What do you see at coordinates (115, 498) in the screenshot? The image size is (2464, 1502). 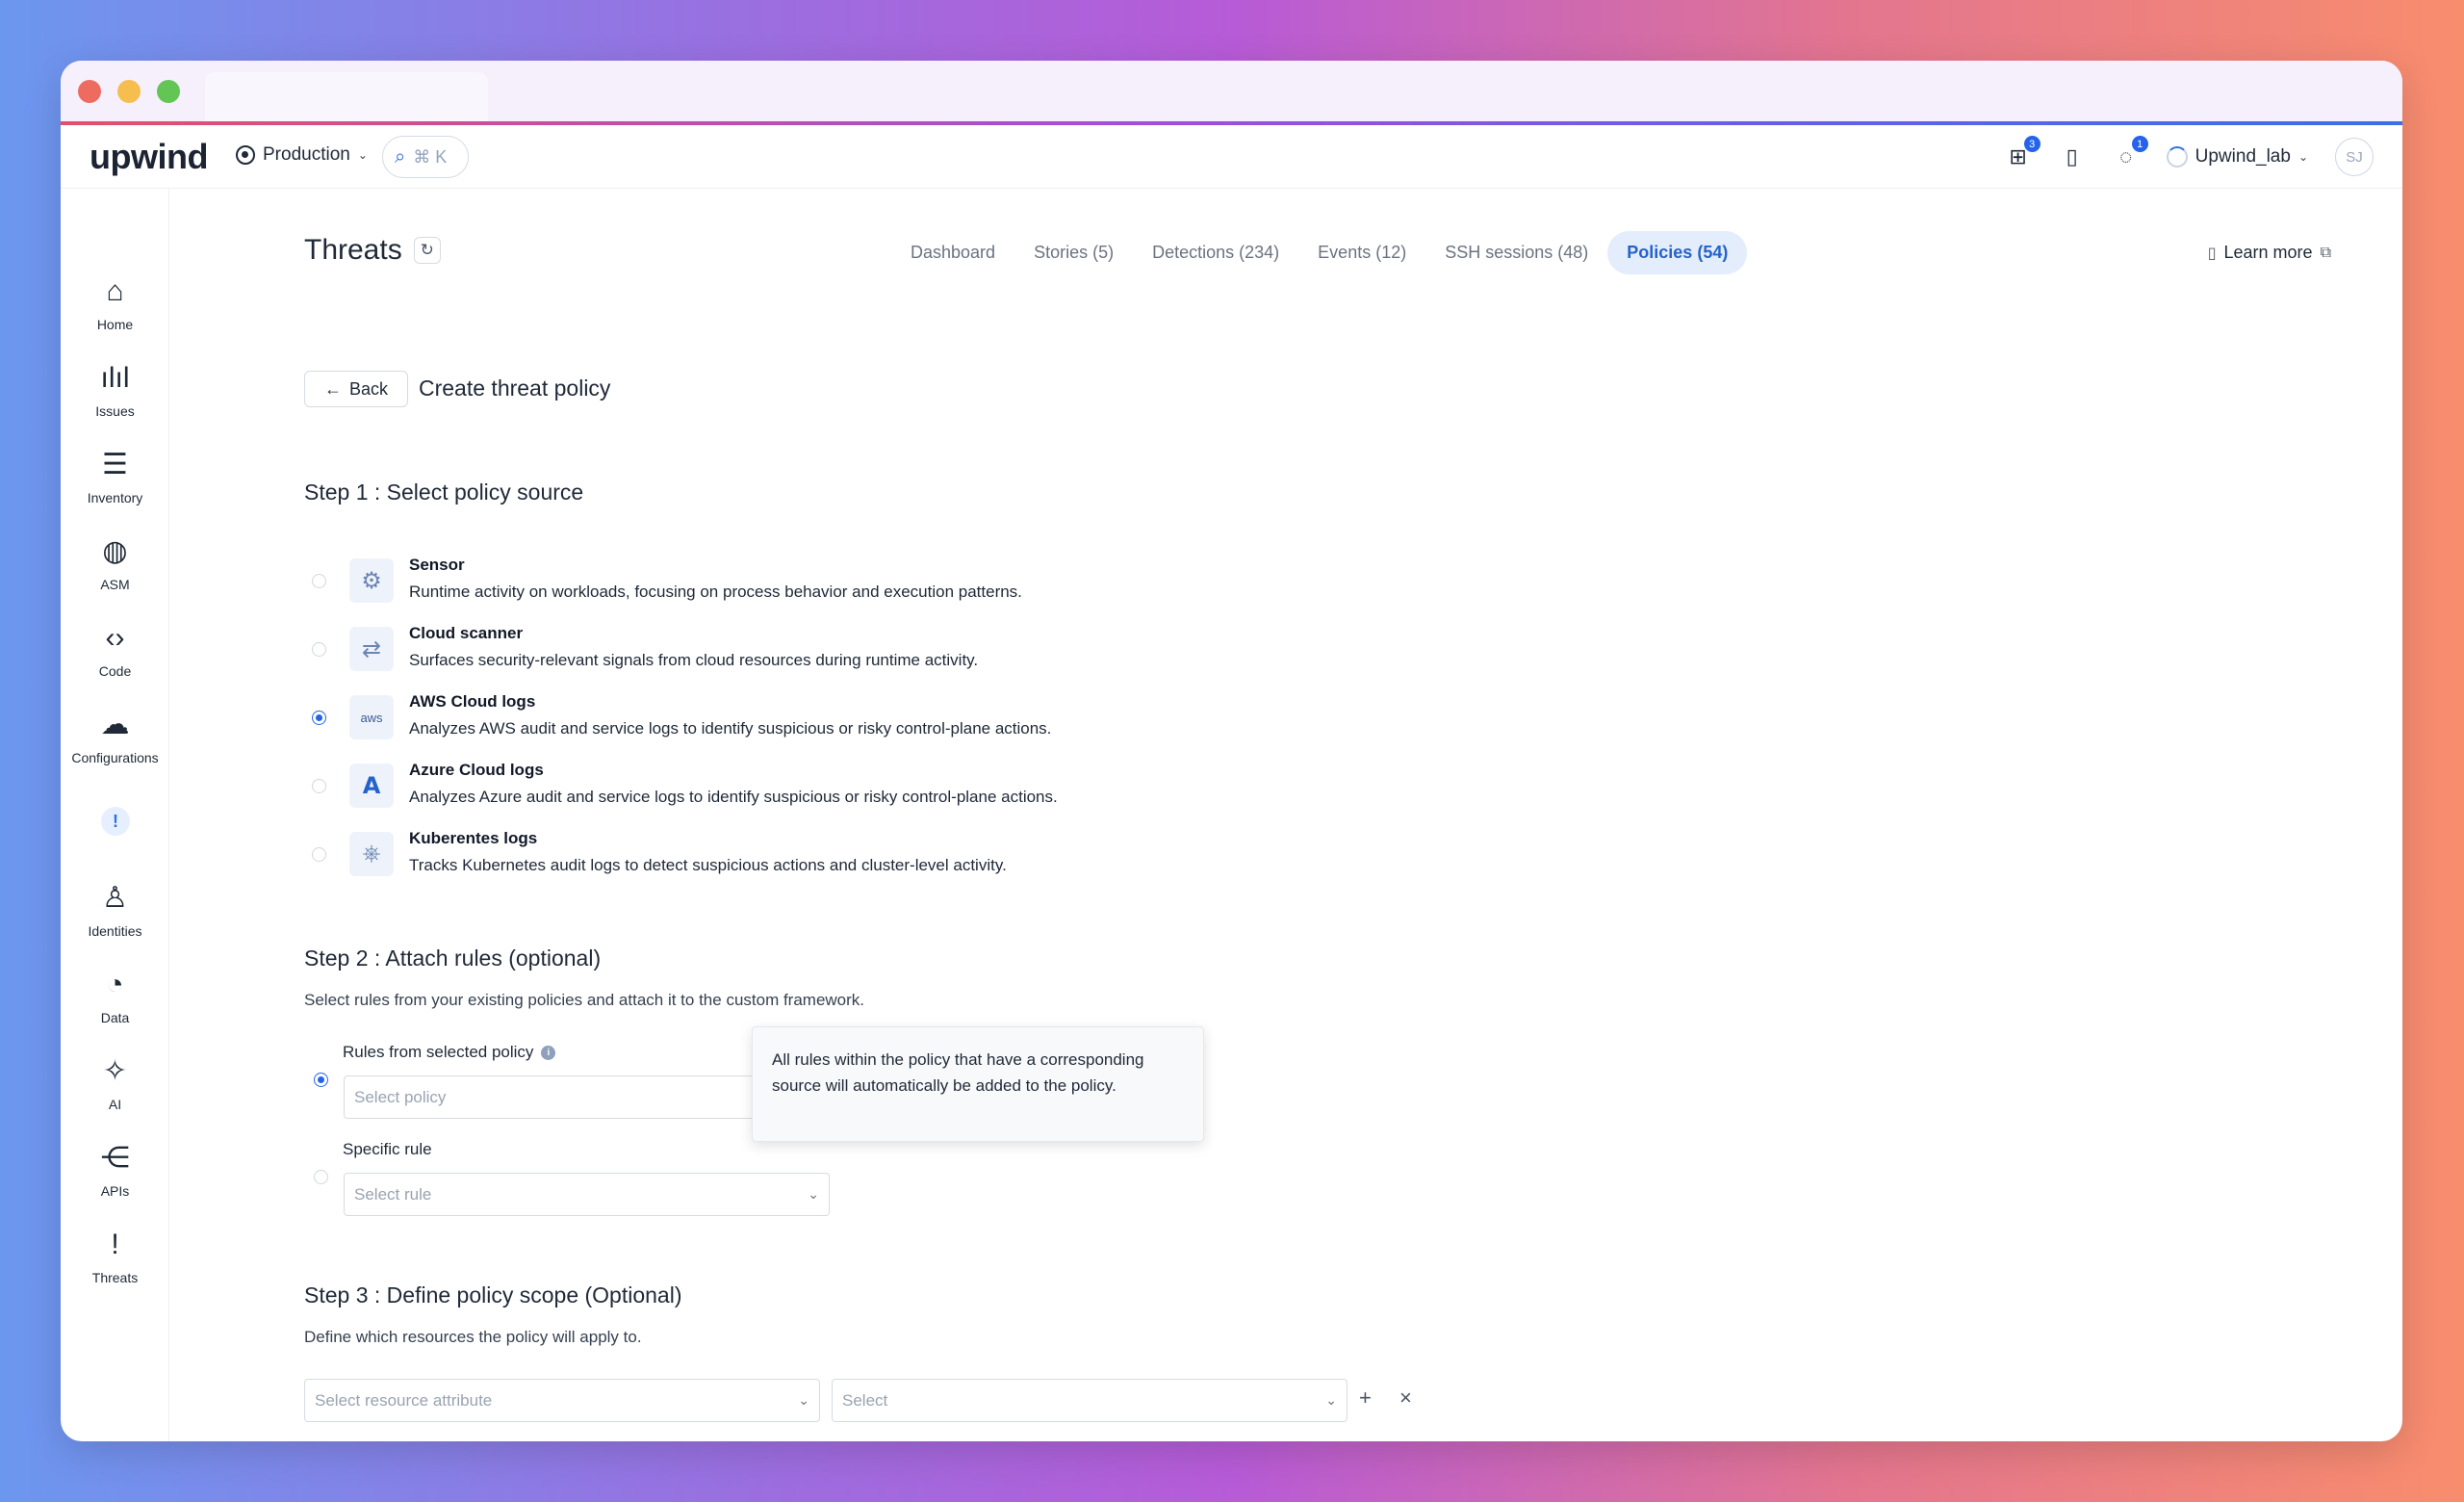 I see `sidebar-item-label: Inventory` at bounding box center [115, 498].